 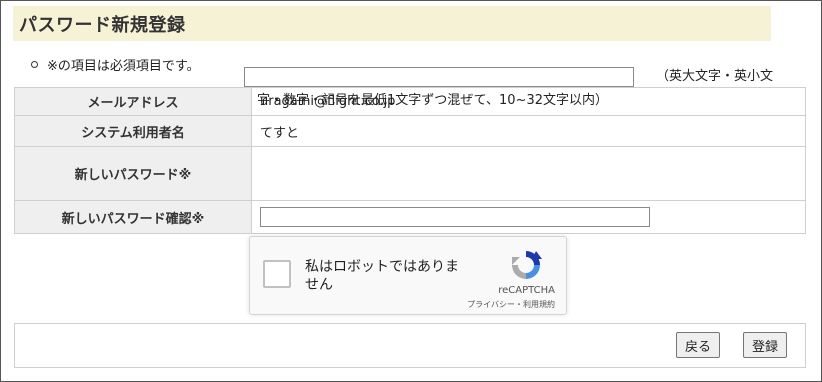 What do you see at coordinates (102, 25) in the screenshot?
I see `page-title: パスワード新規登録` at bounding box center [102, 25].